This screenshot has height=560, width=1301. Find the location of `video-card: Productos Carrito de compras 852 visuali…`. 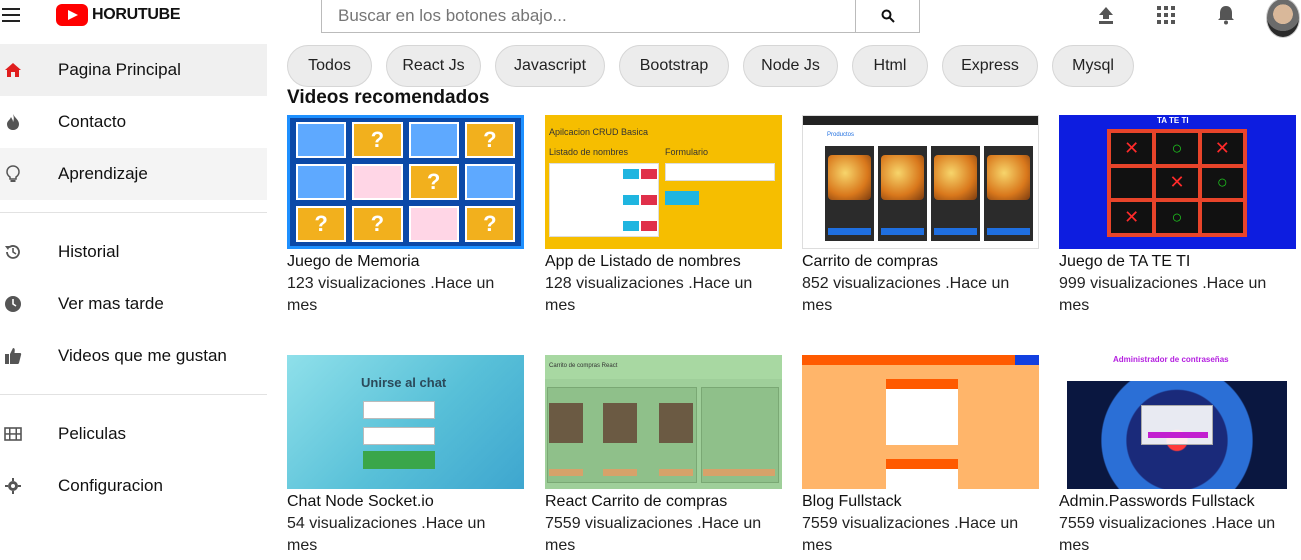

video-card: Productos Carrito de compras 852 visuali… is located at coordinates (920, 216).